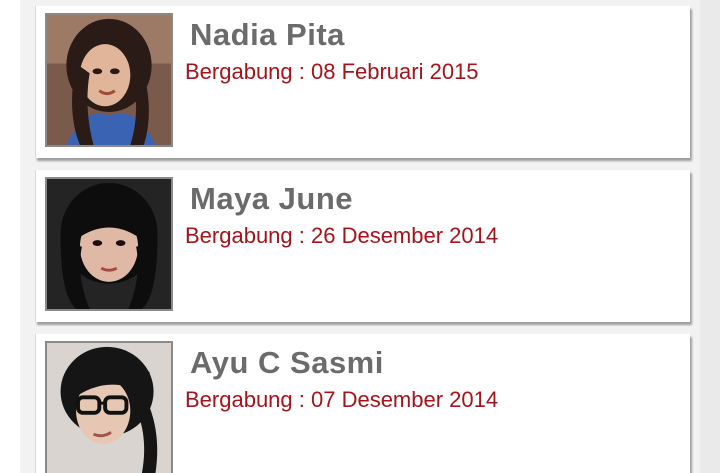 The image size is (720, 473). Describe the element at coordinates (342, 399) in the screenshot. I see `member-join-date: Bergabung : 07 Desember 2014` at that location.